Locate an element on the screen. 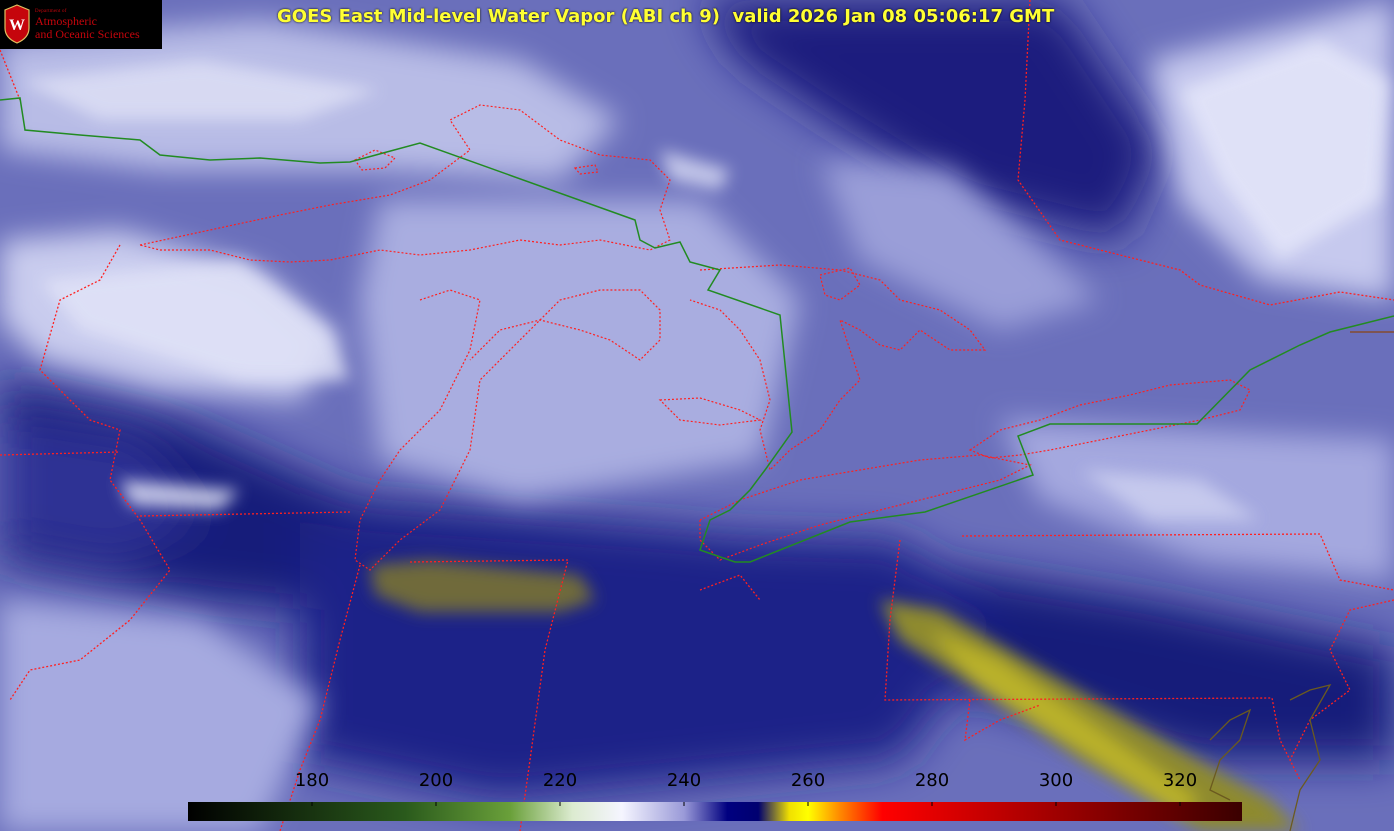 This screenshot has height=831, width=1394. logo-name-line2: and Oceanic Sciences is located at coordinates (87, 34).